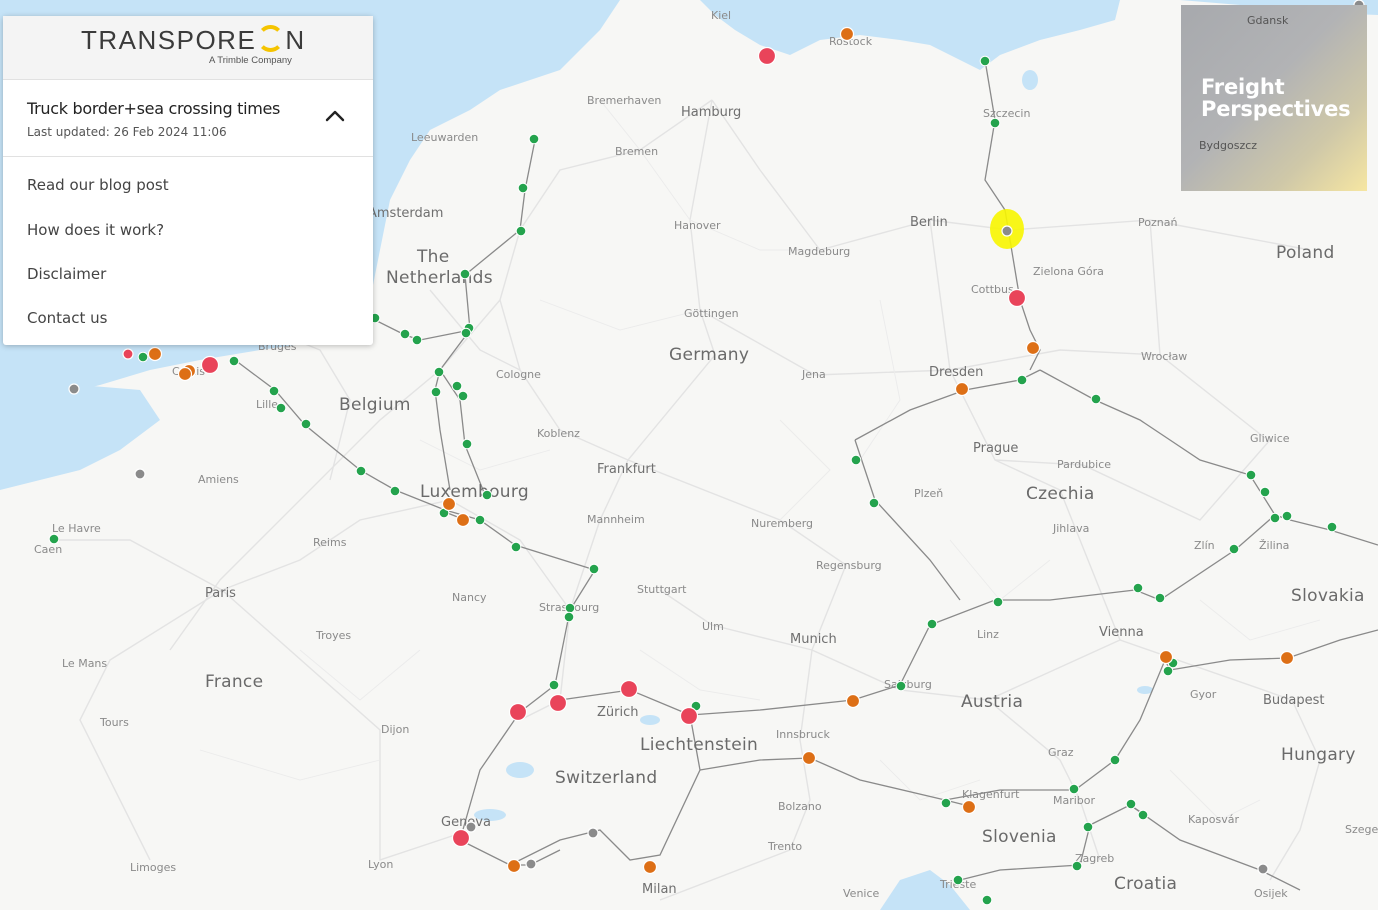  I want to click on label-bolzano: Bolzano, so click(800, 806).